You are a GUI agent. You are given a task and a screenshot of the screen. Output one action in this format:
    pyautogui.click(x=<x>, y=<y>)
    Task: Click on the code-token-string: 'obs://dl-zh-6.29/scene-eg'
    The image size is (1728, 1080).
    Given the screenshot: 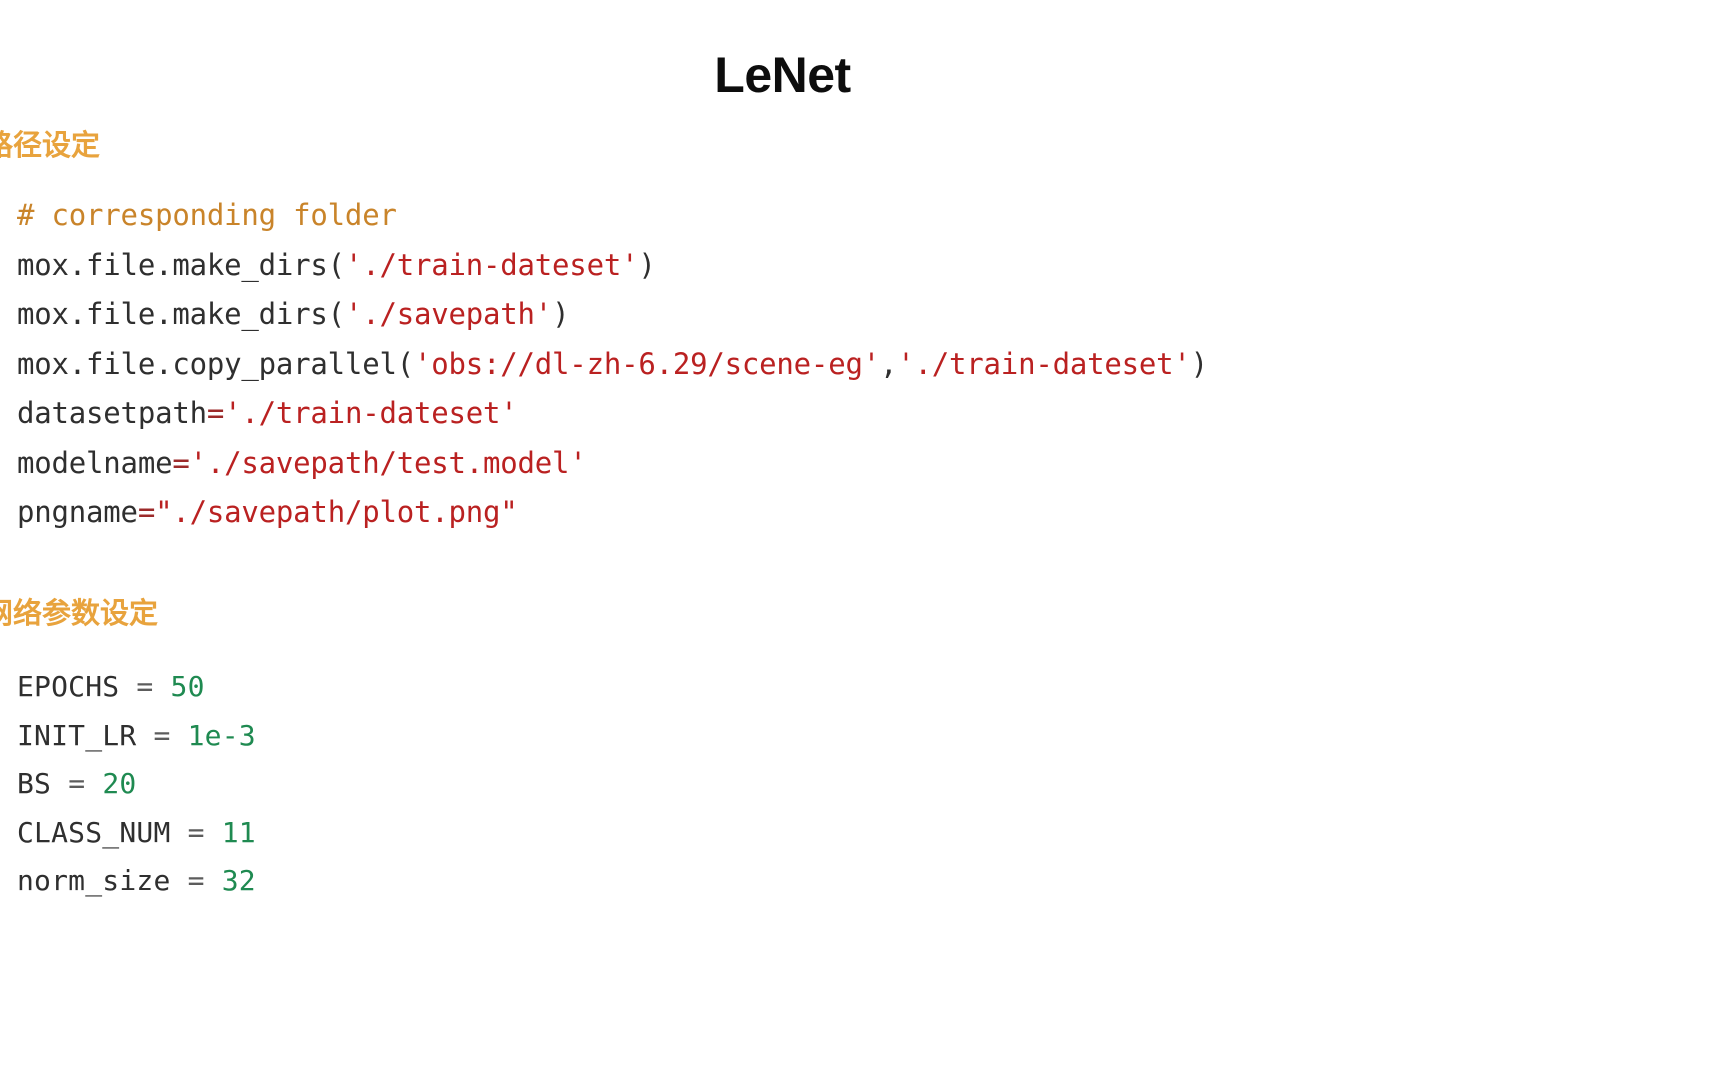 What is the action you would take?
    pyautogui.click(x=646, y=363)
    